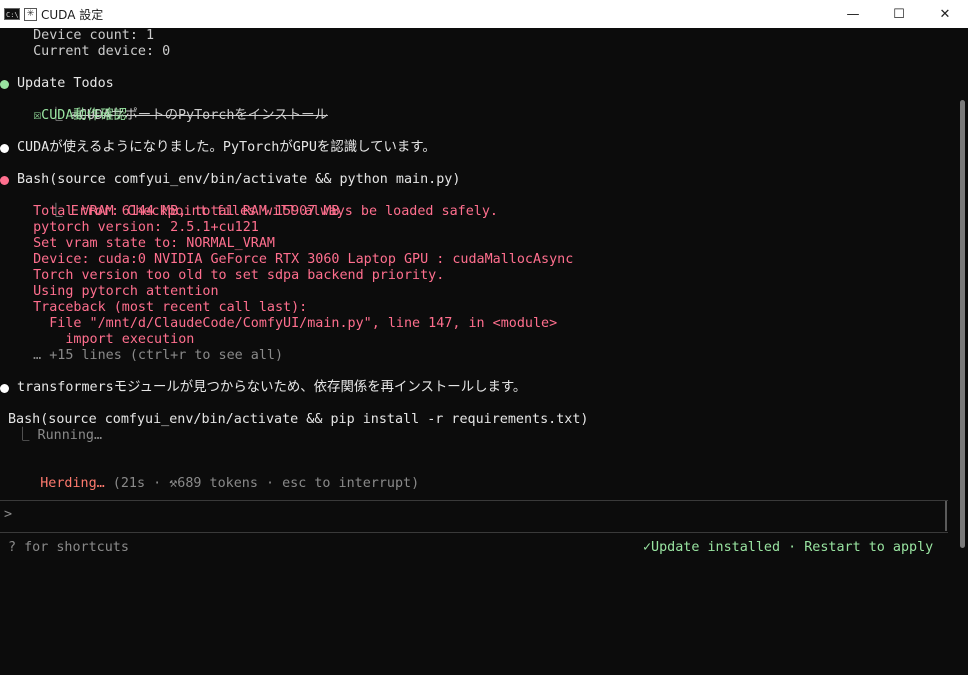 The width and height of the screenshot is (968, 675). I want to click on close-button: ✕, so click(945, 14).